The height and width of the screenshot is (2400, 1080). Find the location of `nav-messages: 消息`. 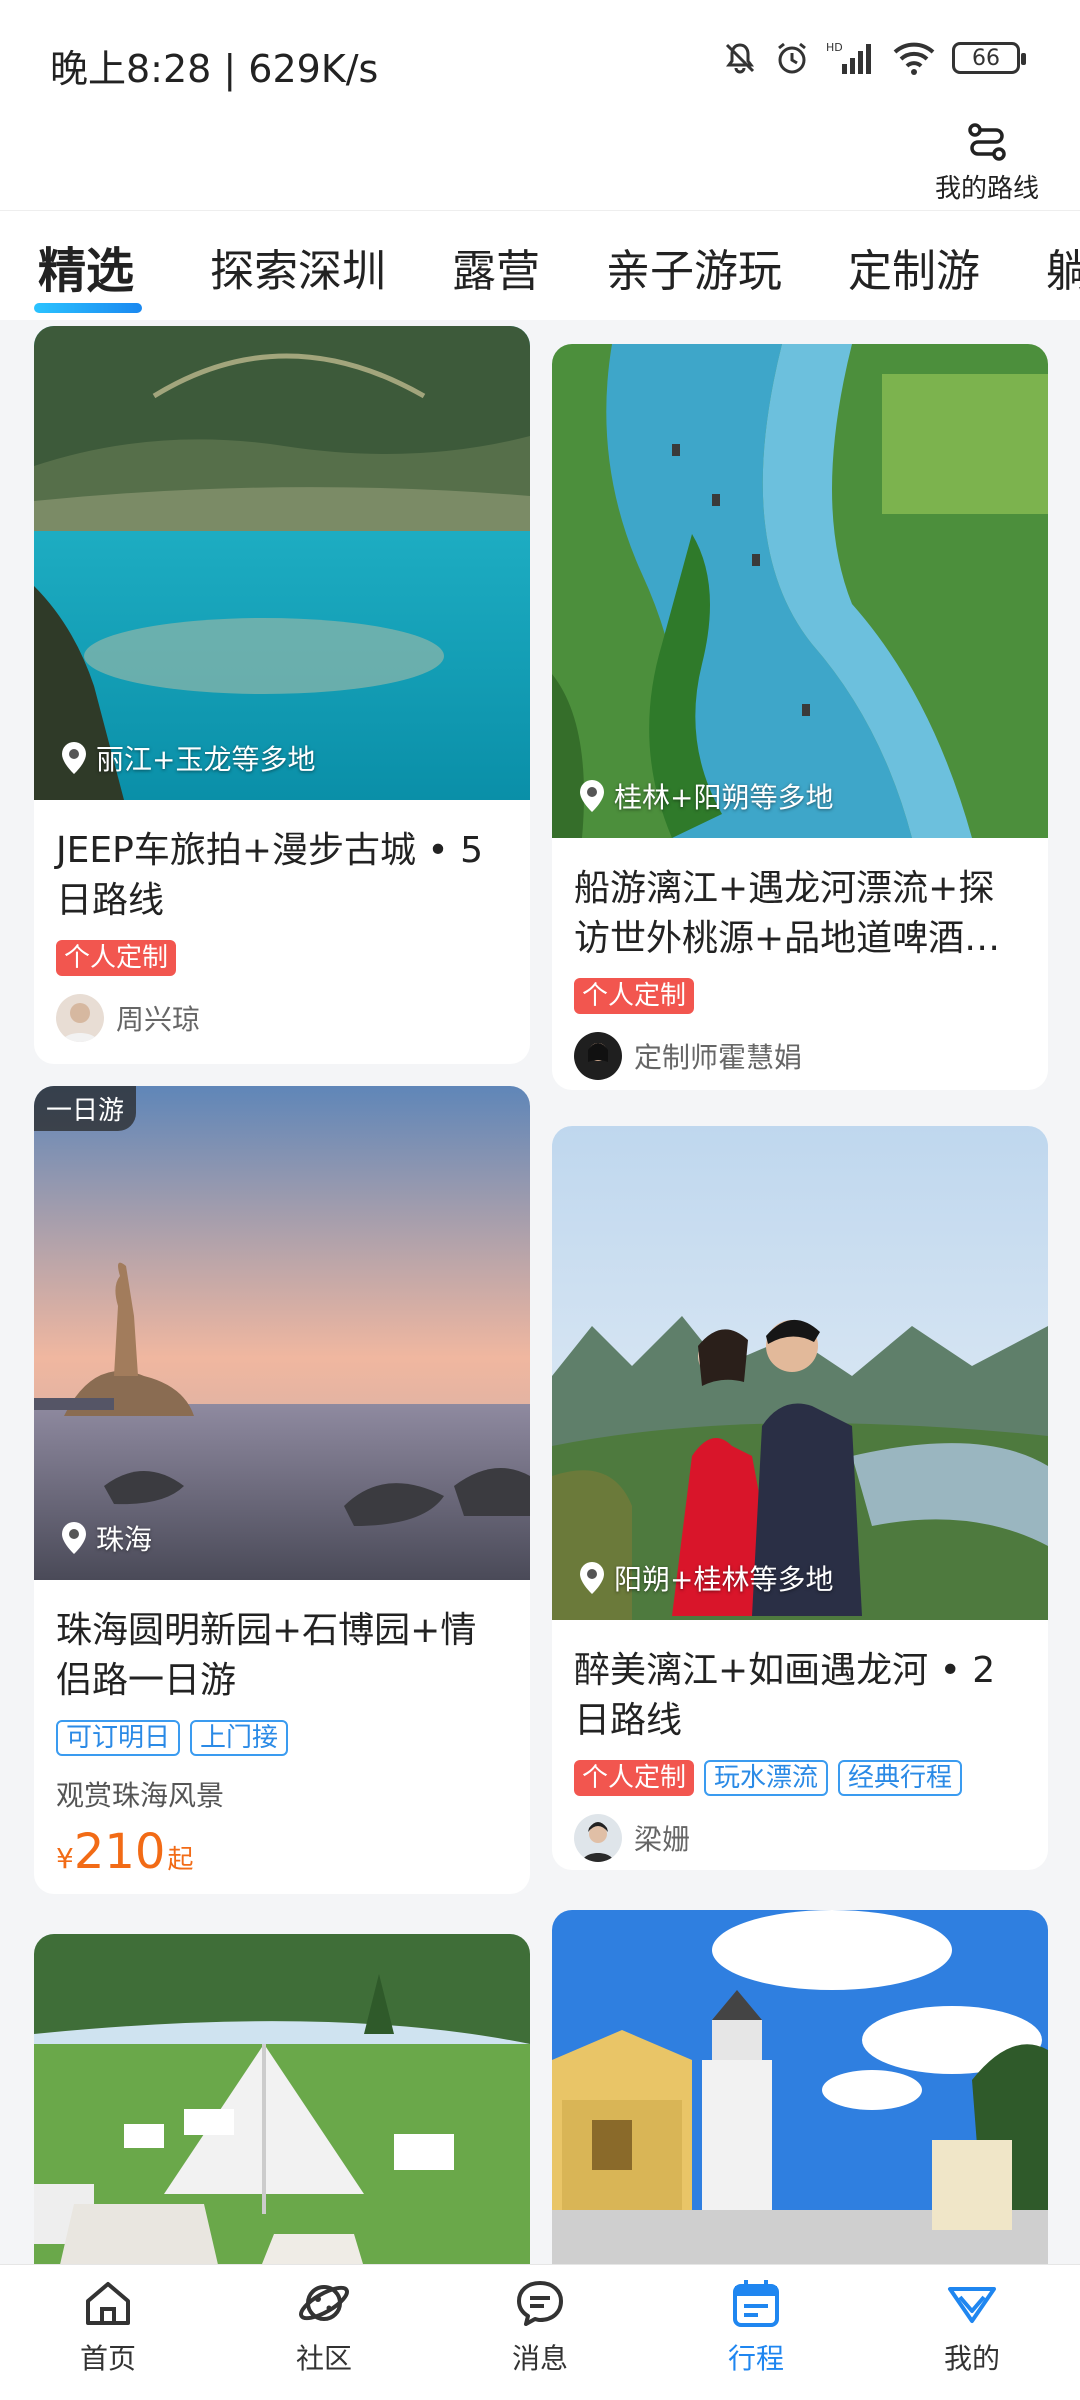

nav-messages: 消息 is located at coordinates (540, 2326).